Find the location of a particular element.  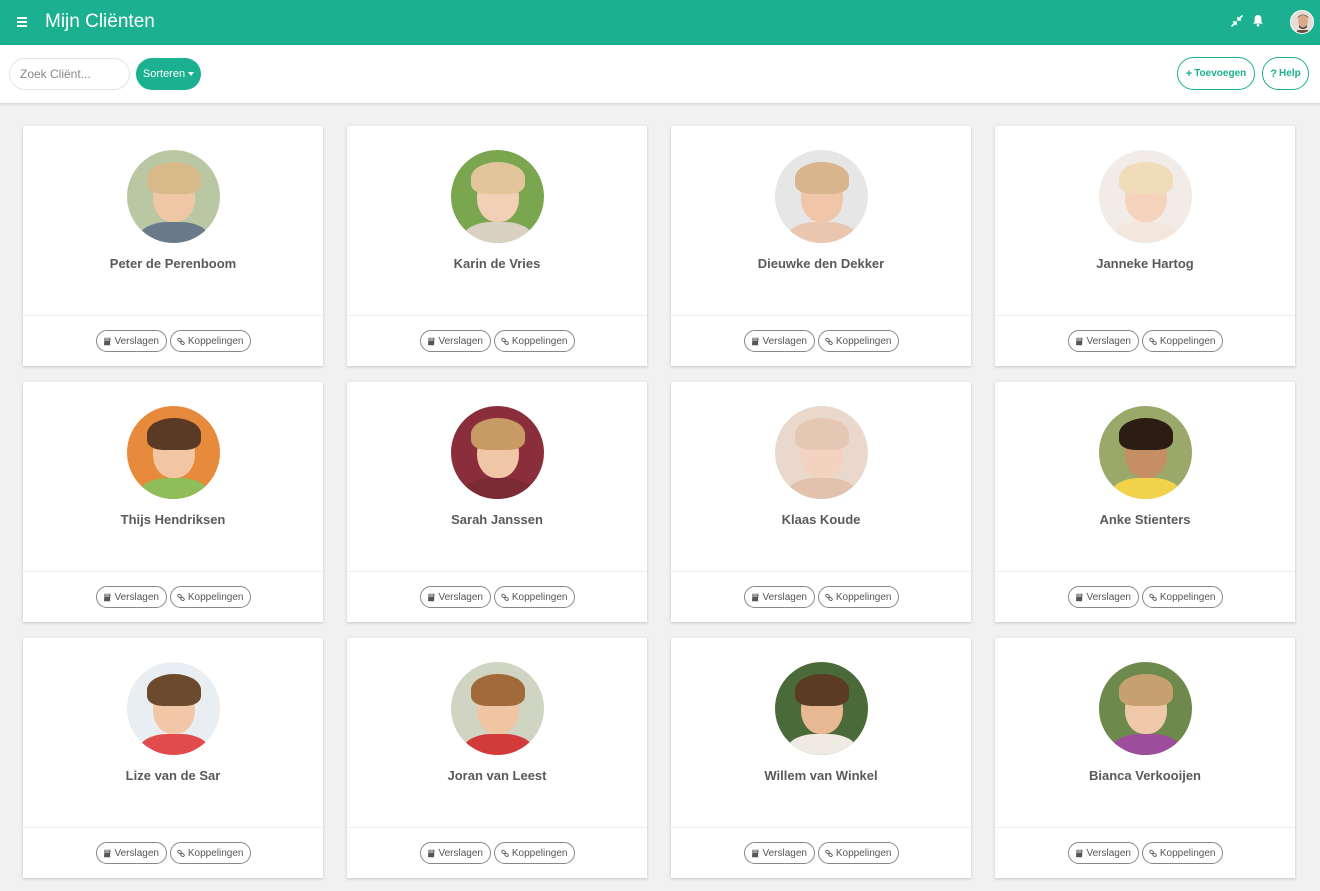

search-input is located at coordinates (69, 74).